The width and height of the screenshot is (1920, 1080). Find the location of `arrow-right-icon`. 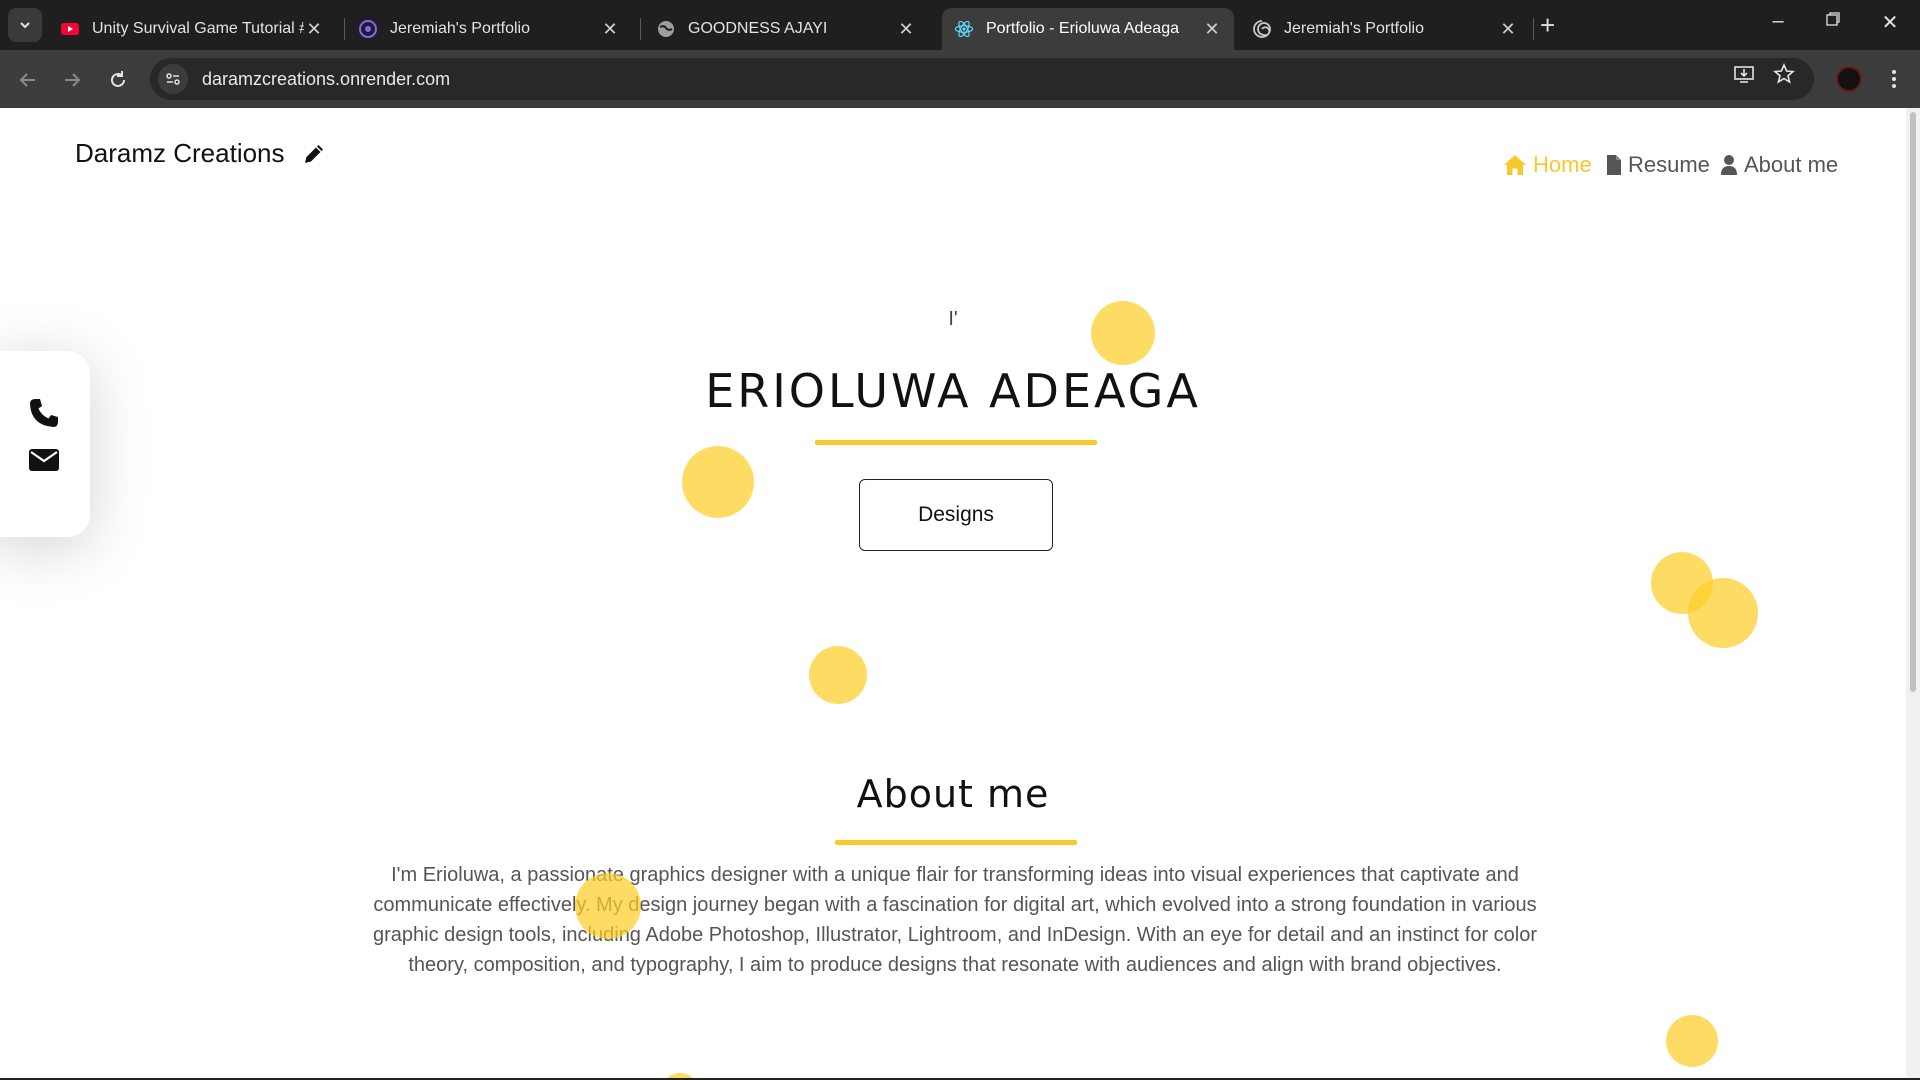

arrow-right-icon is located at coordinates (73, 80).